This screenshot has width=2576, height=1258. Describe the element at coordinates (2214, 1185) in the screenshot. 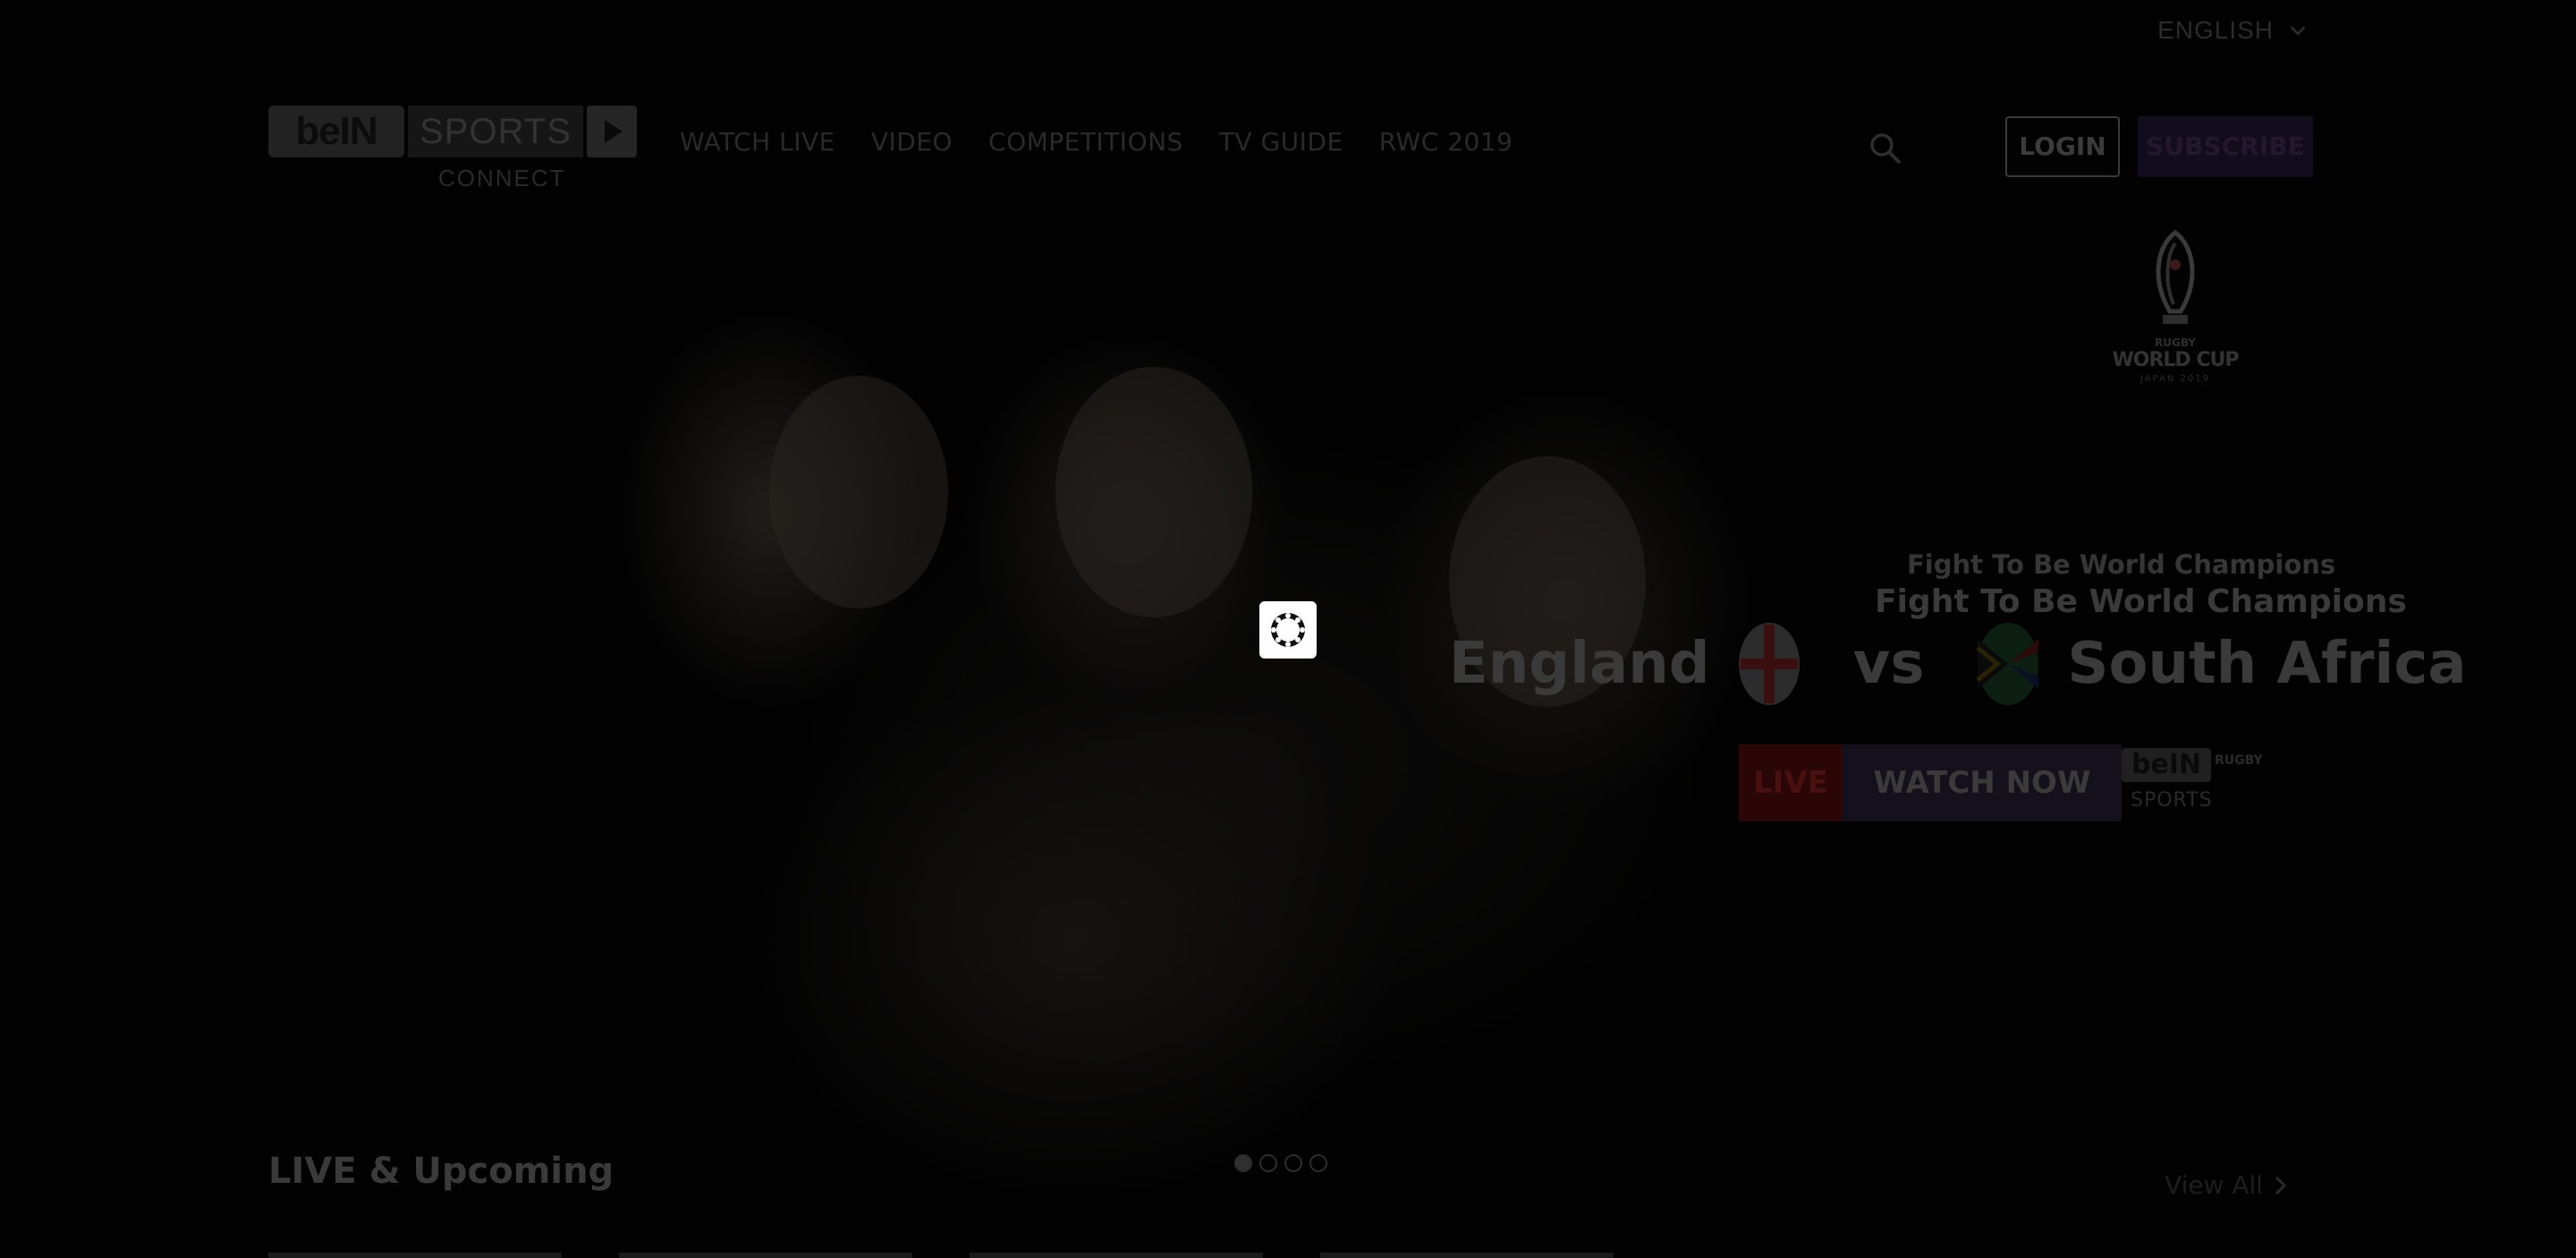

I see `view-all-label: View All` at that location.